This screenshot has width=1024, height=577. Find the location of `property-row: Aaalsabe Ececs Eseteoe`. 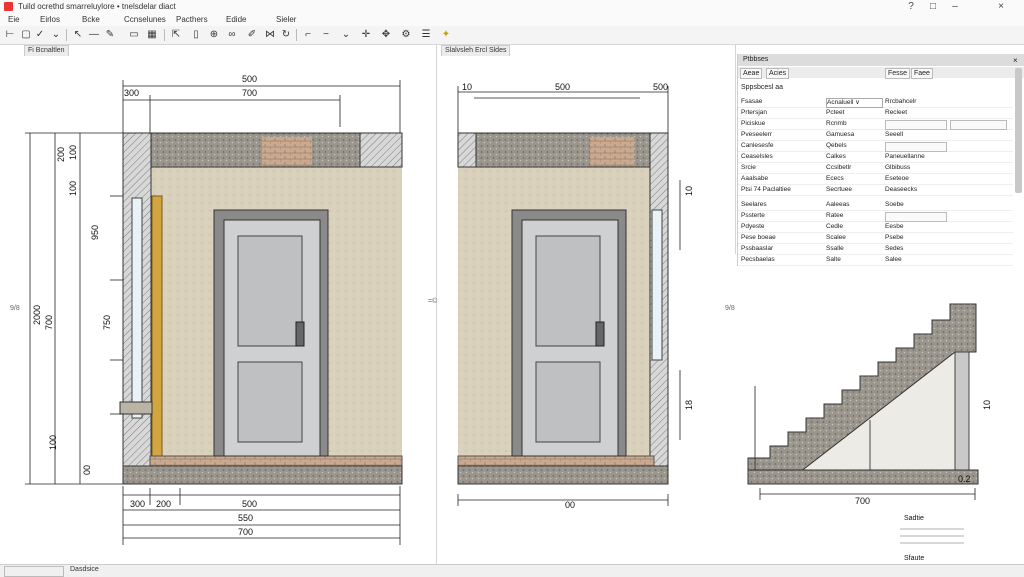

property-row: Aaalsabe Ececs Eseteoe is located at coordinates (875, 179).